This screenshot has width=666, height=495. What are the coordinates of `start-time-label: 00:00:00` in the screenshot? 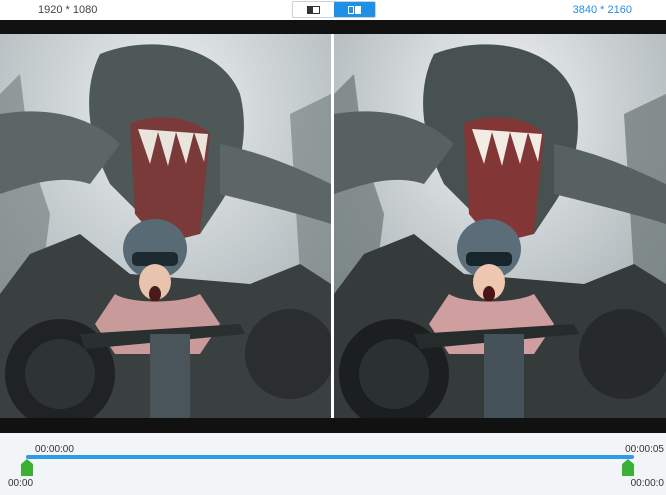 It's located at (54, 449).